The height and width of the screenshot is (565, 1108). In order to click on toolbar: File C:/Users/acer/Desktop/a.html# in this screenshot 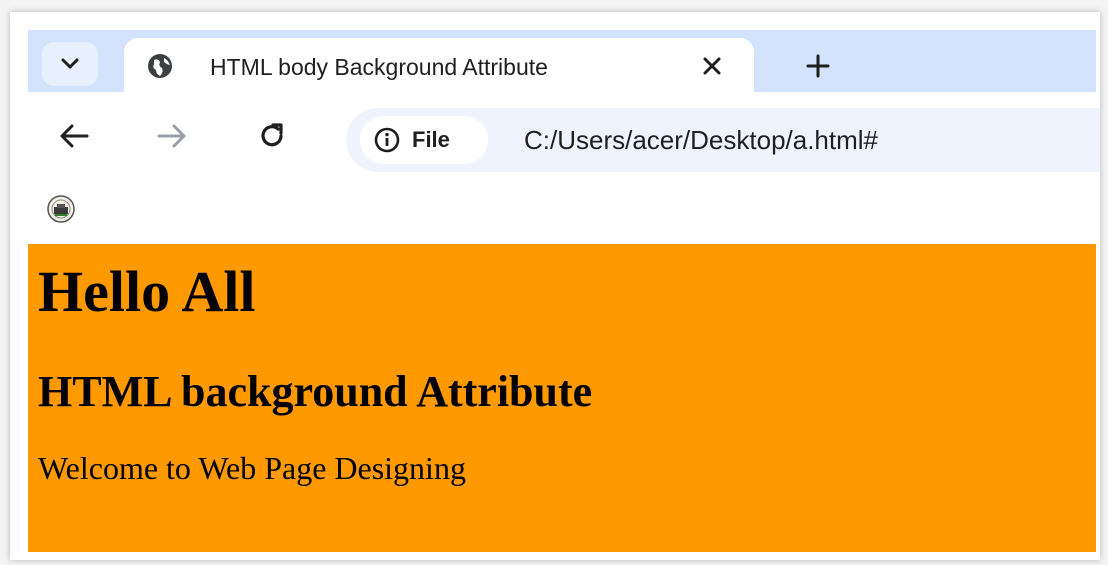, I will do `click(564, 134)`.